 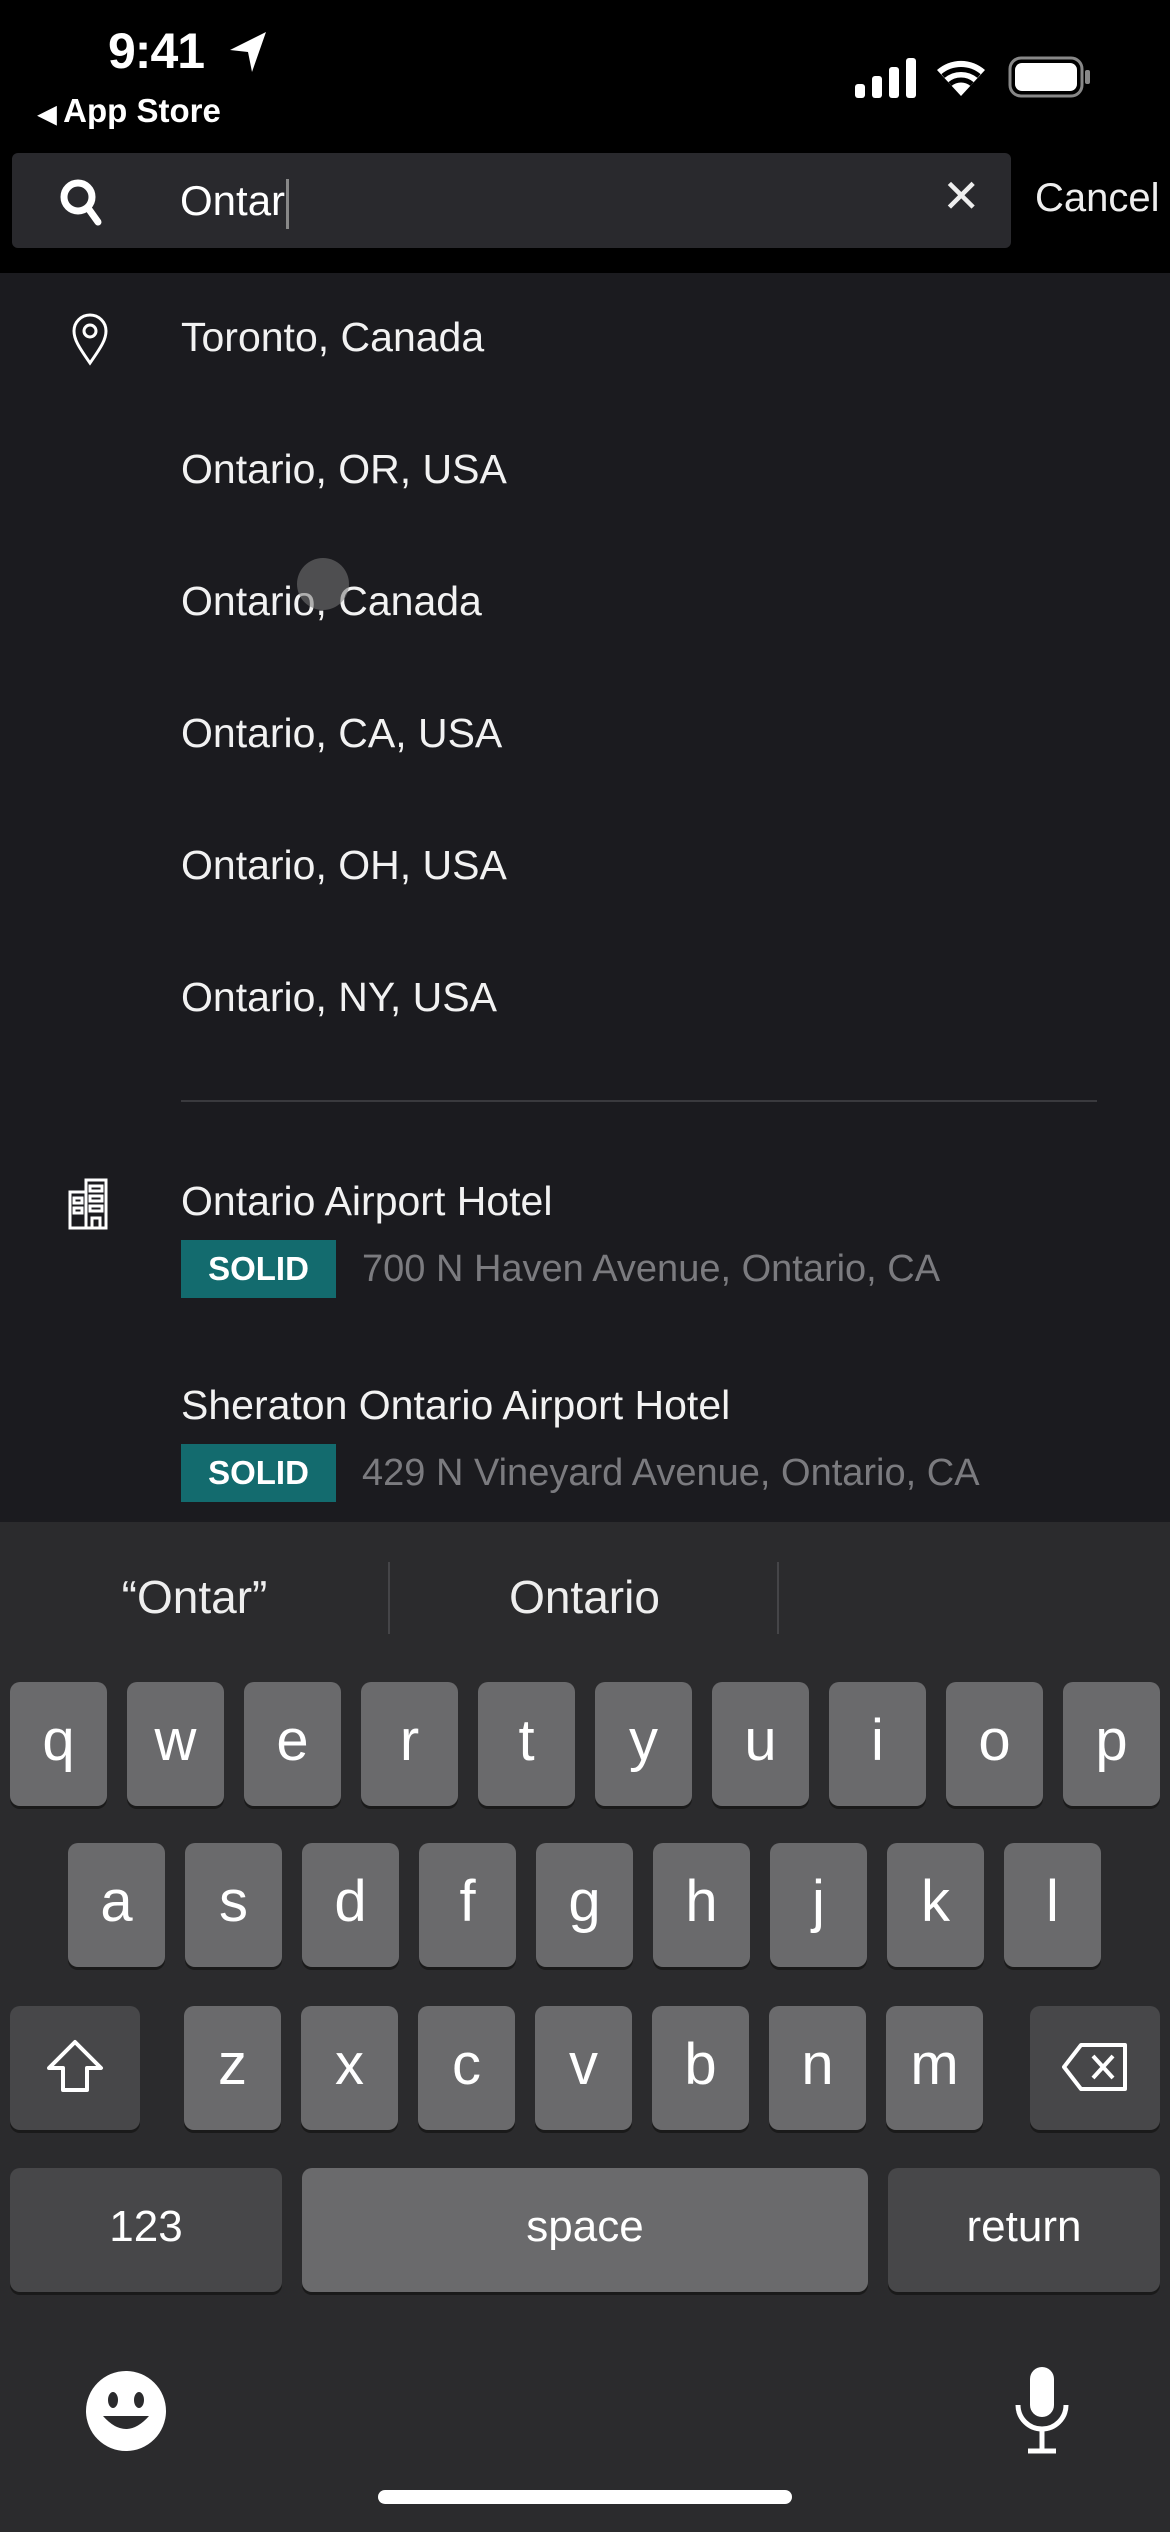 What do you see at coordinates (455, 1405) in the screenshot?
I see `hotel-name: Sheraton Ontario Airport Hotel` at bounding box center [455, 1405].